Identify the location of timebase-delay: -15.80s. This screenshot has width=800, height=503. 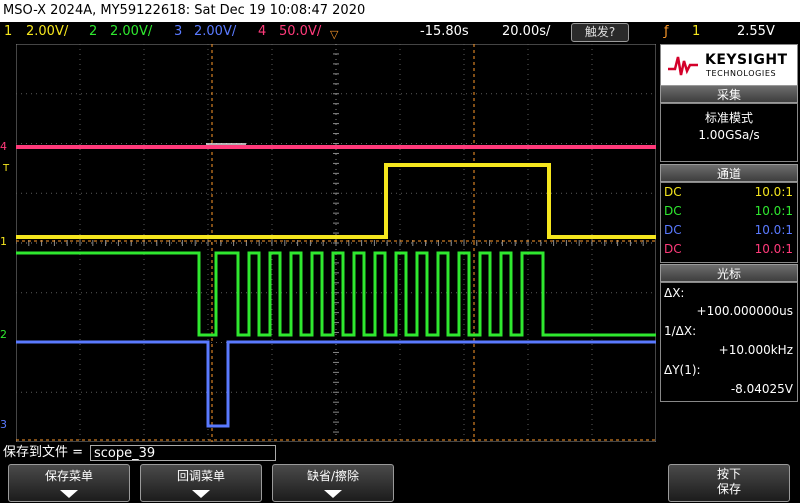
(444, 32).